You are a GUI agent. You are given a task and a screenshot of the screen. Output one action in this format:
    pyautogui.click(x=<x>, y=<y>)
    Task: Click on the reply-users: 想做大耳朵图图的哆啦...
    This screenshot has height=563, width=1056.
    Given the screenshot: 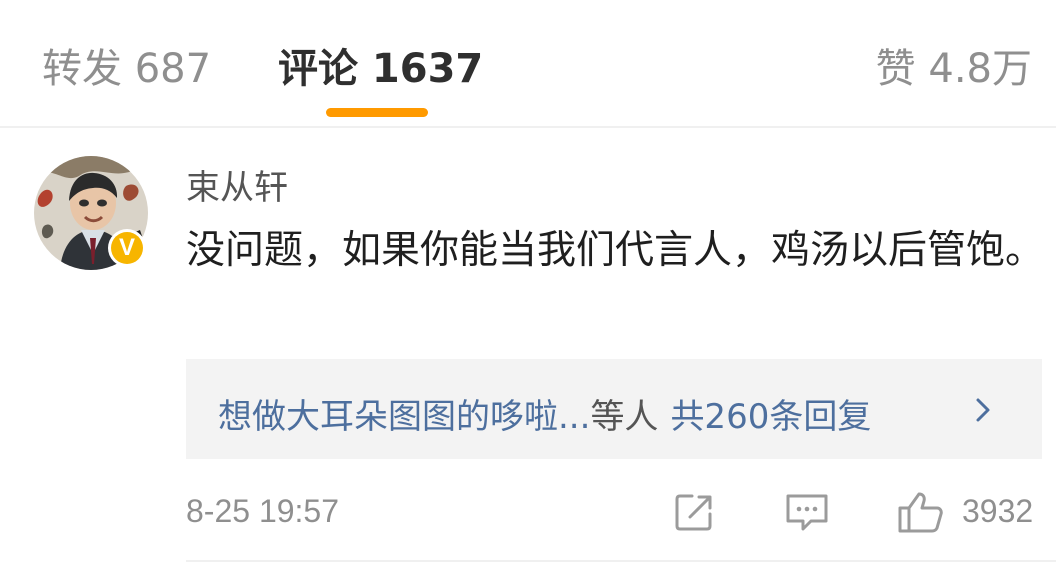 What is the action you would take?
    pyautogui.click(x=404, y=417)
    